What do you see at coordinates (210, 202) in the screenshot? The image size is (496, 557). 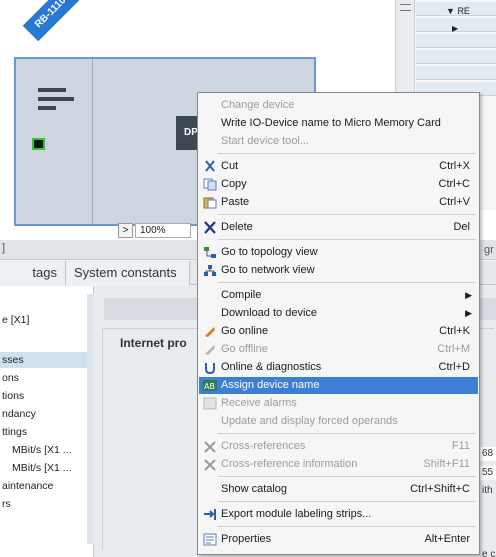 I see `paste-icon` at bounding box center [210, 202].